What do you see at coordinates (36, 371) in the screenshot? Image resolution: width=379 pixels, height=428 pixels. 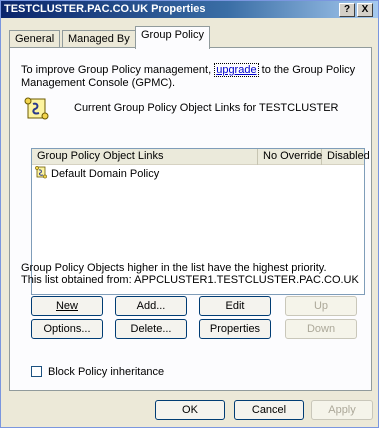 I see `checkbox-box` at bounding box center [36, 371].